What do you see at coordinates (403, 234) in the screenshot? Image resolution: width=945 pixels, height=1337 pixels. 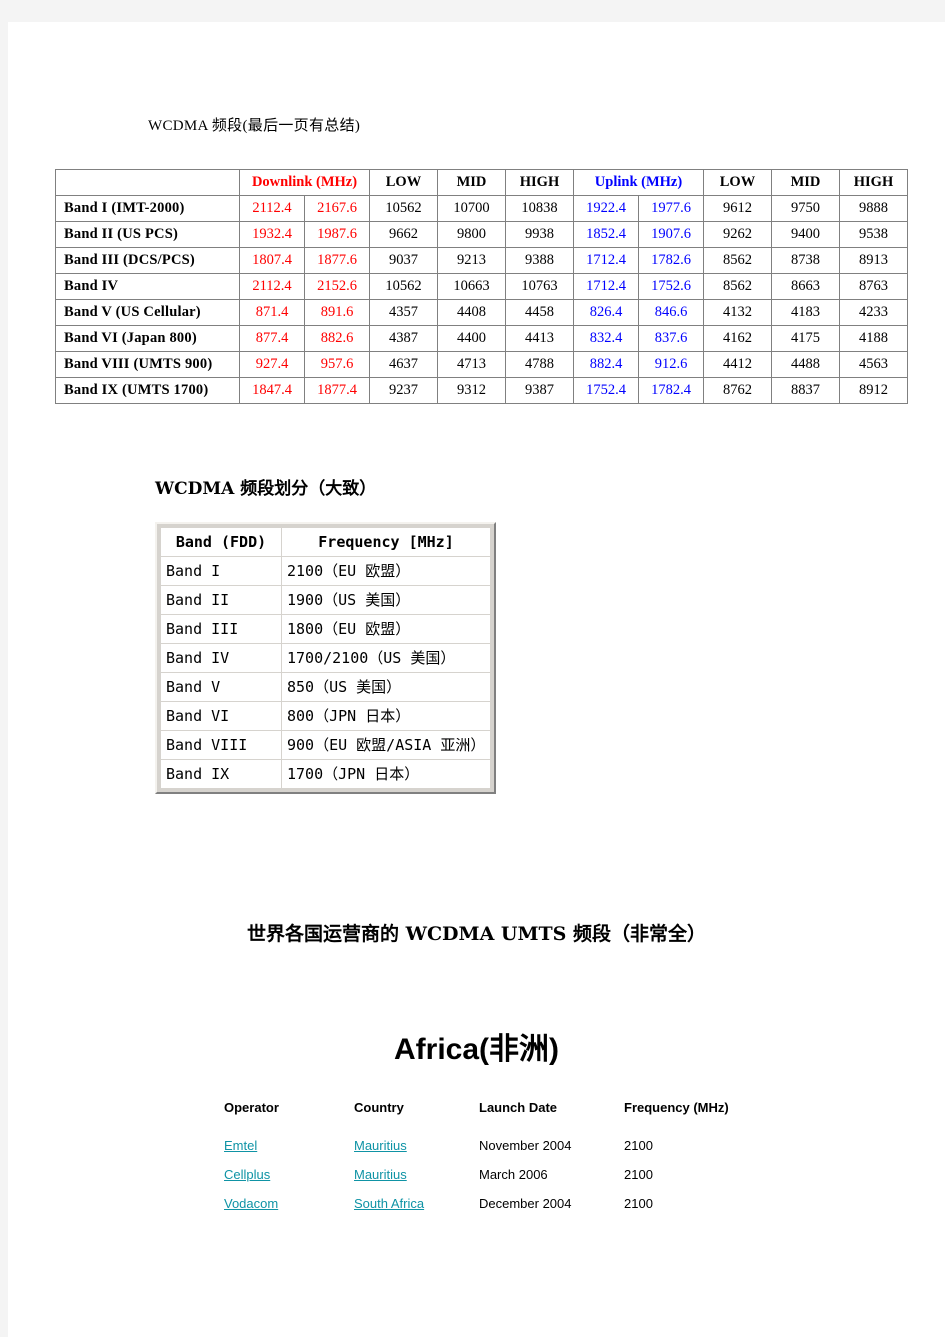 I see `band-cell-dl-ch-low: 9662` at bounding box center [403, 234].